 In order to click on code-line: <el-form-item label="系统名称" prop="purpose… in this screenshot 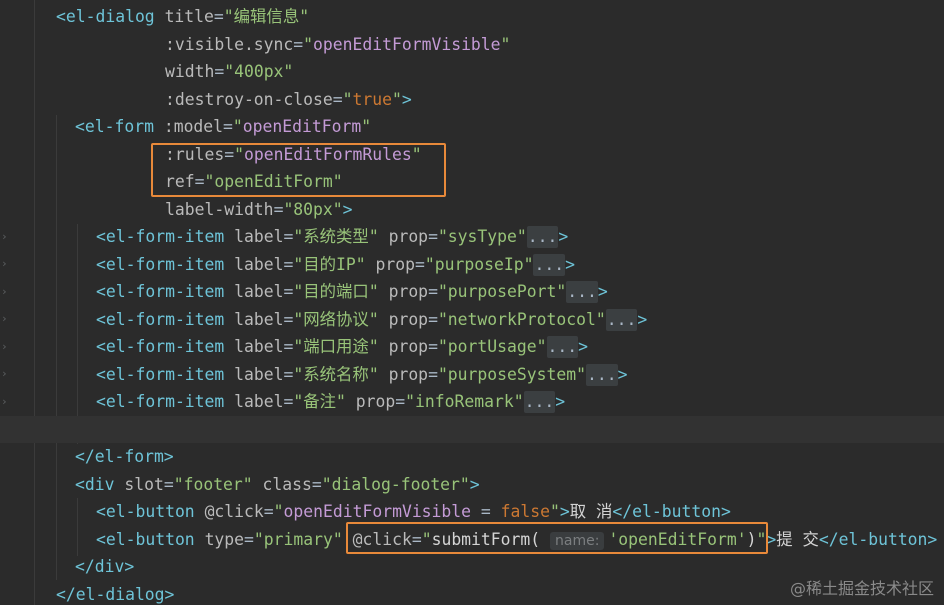, I will do `click(472, 374)`.